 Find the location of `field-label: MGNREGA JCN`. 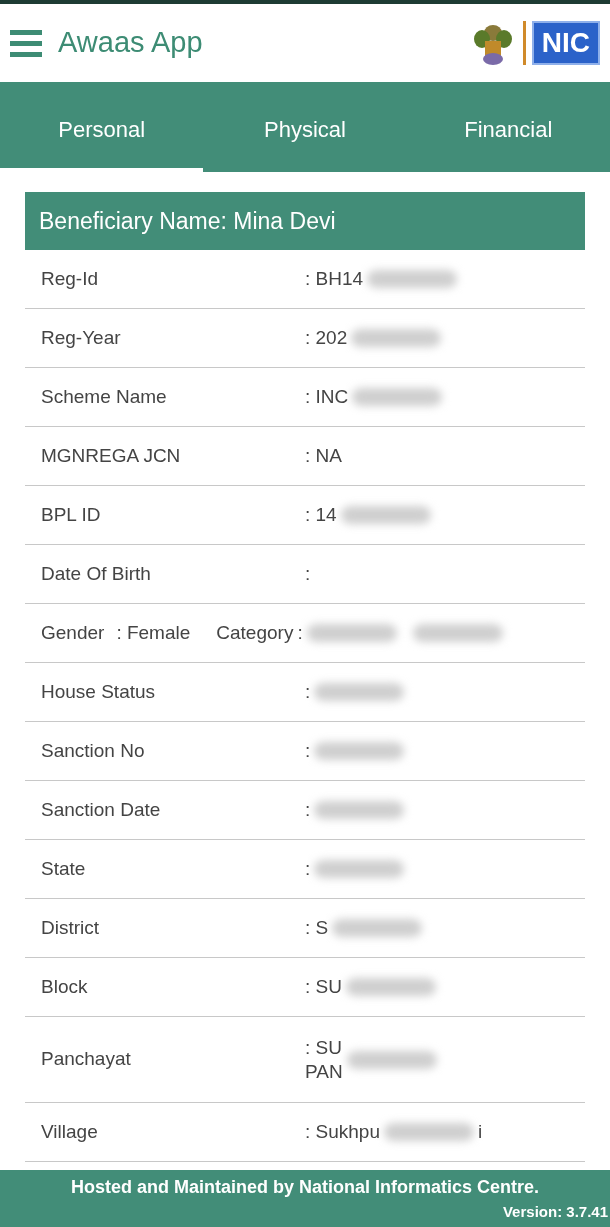

field-label: MGNREGA JCN is located at coordinates (111, 455).